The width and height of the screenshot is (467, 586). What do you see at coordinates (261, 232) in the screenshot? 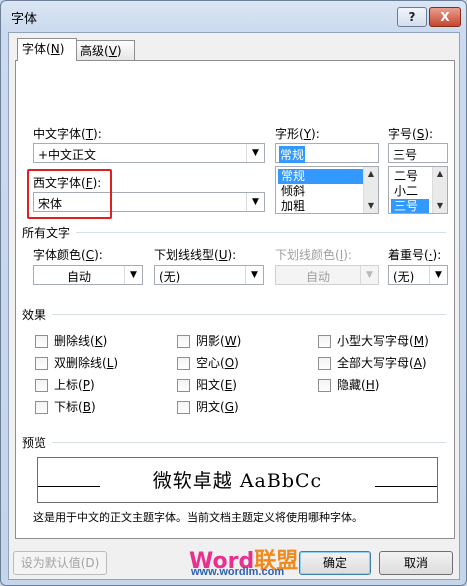
I see `section-divider` at bounding box center [261, 232].